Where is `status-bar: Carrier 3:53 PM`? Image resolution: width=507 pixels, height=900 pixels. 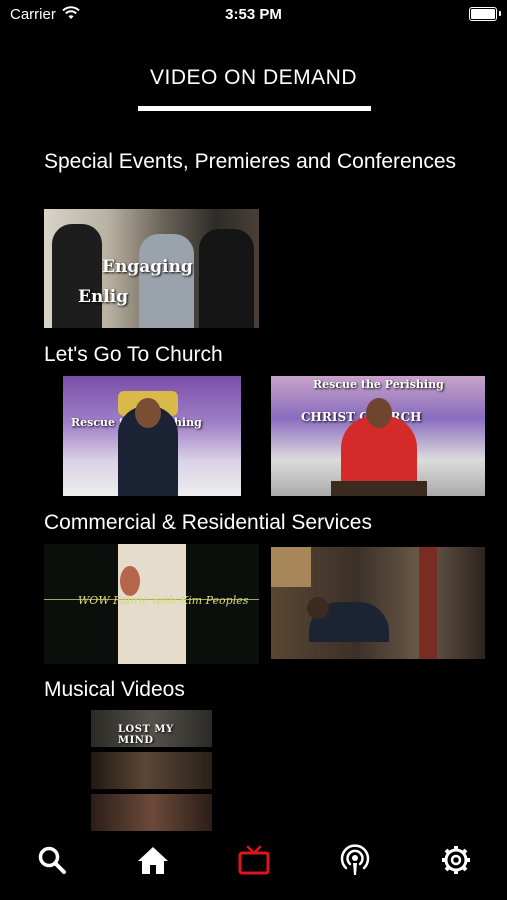 status-bar: Carrier 3:53 PM is located at coordinates (253, 15).